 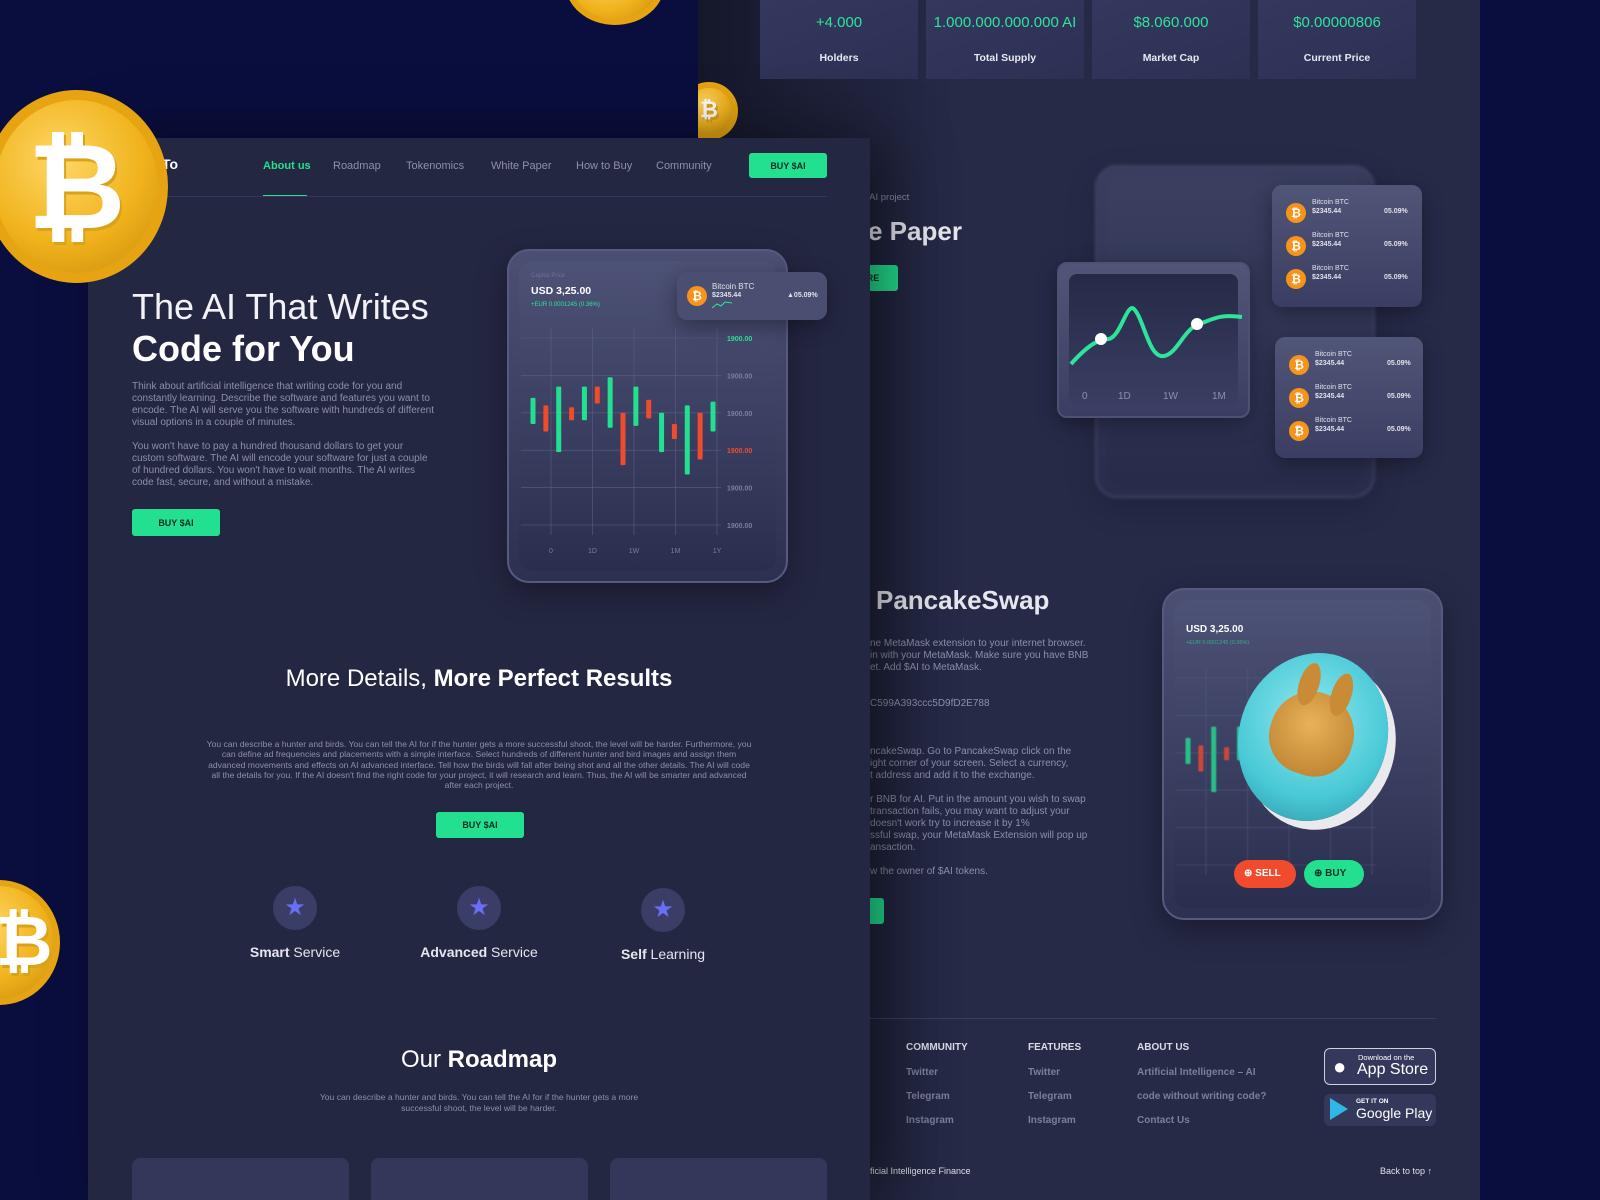 I want to click on footer-link: Artificial Intelligence – AI, so click(x=1196, y=1072).